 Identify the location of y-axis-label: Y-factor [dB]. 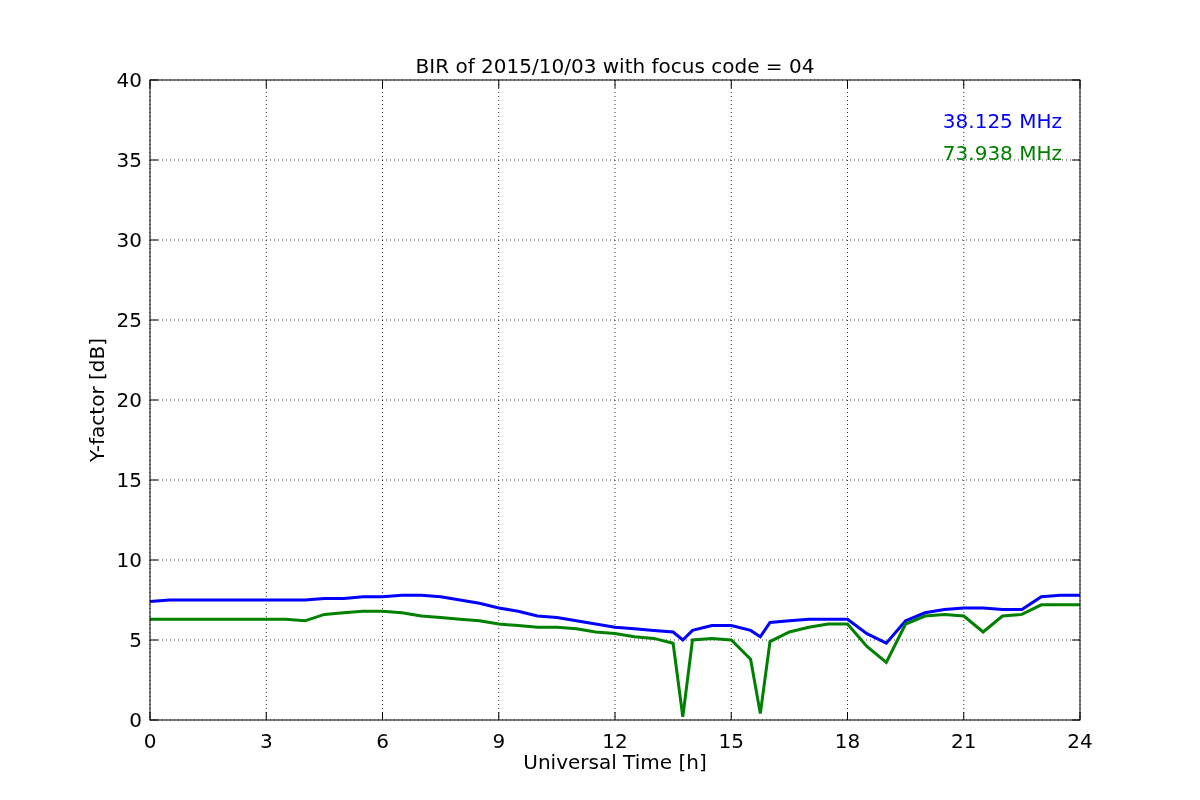
(97, 400).